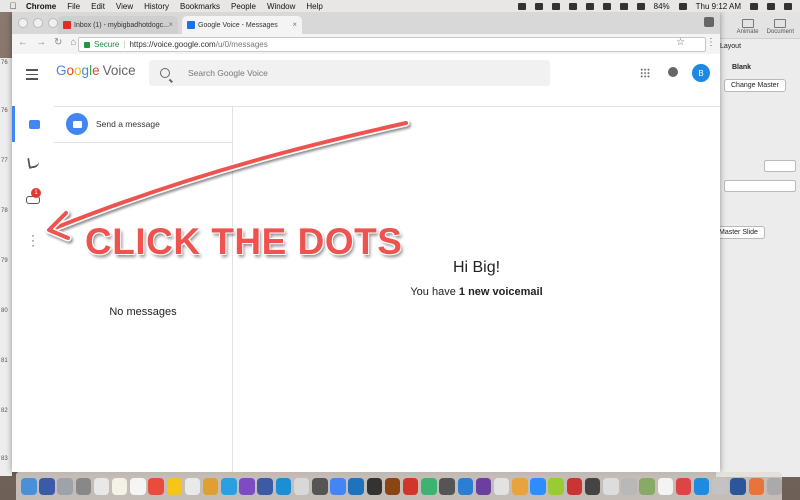  I want to click on bookmark-star-icon: ☆, so click(680, 42).